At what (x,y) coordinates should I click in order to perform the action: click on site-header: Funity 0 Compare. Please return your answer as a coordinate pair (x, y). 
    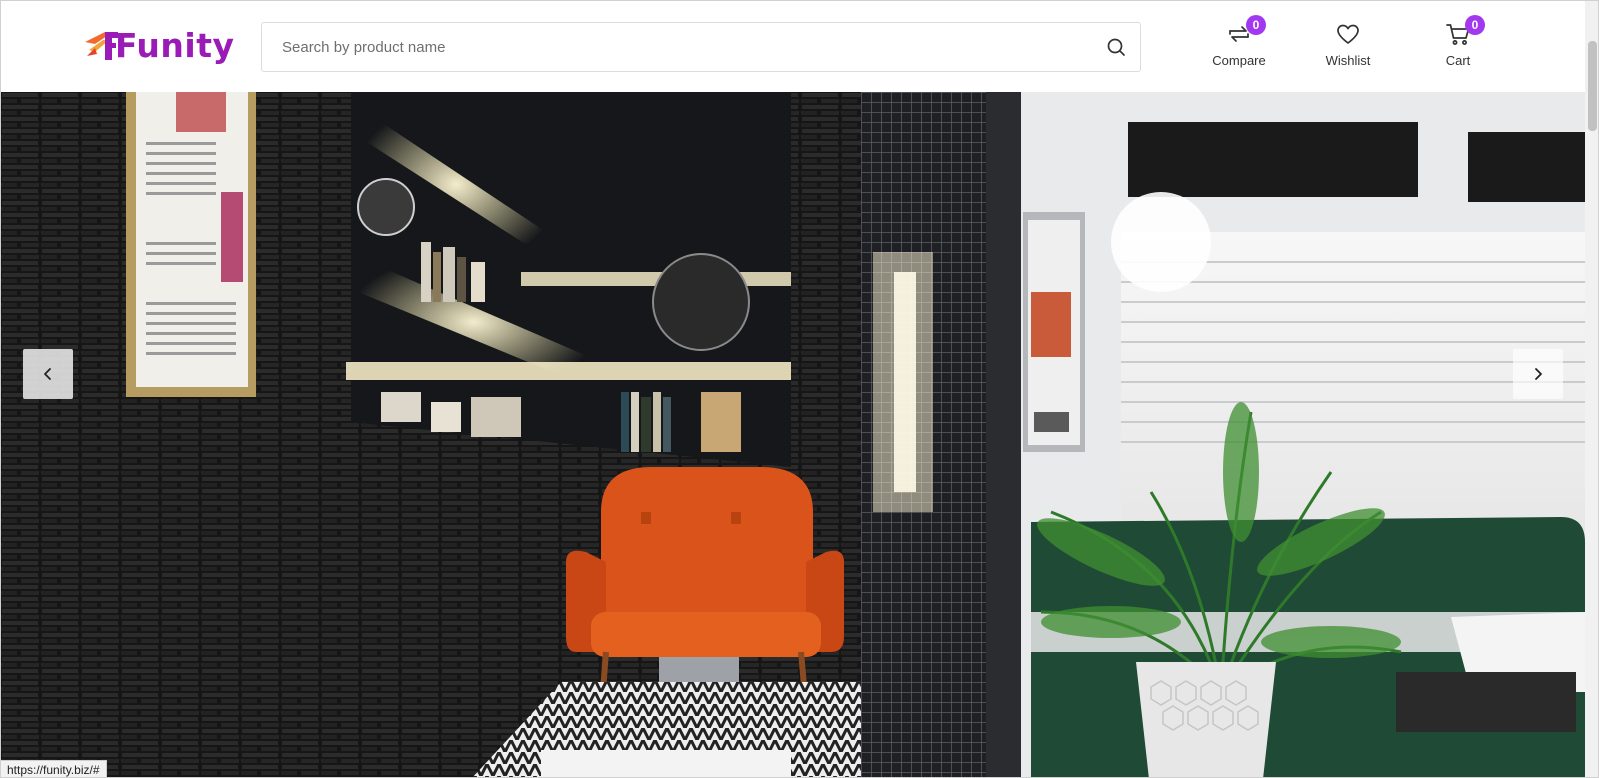
    Looking at the image, I should click on (793, 46).